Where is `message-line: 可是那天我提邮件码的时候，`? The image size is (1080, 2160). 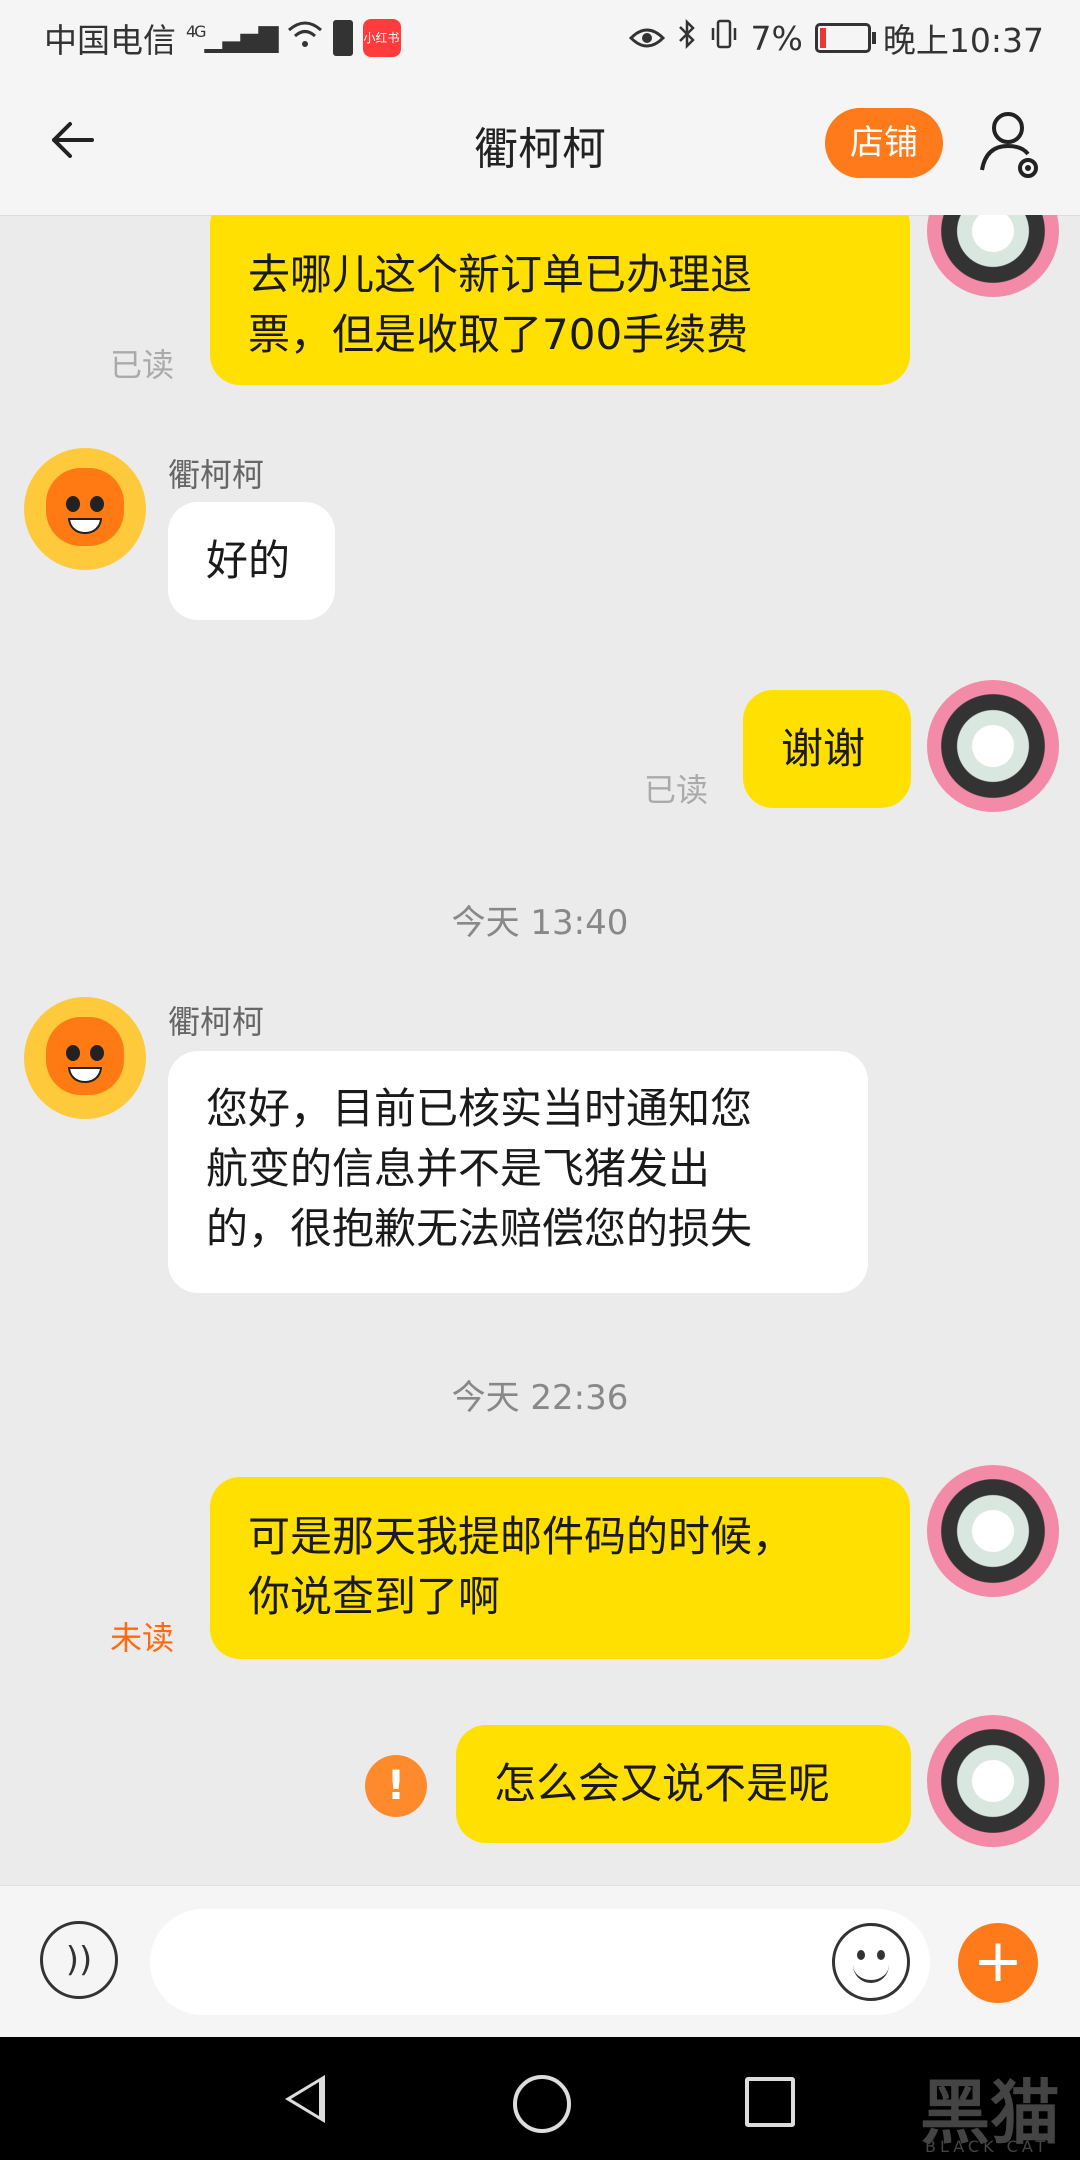 message-line: 可是那天我提邮件码的时候， is located at coordinates (521, 1536).